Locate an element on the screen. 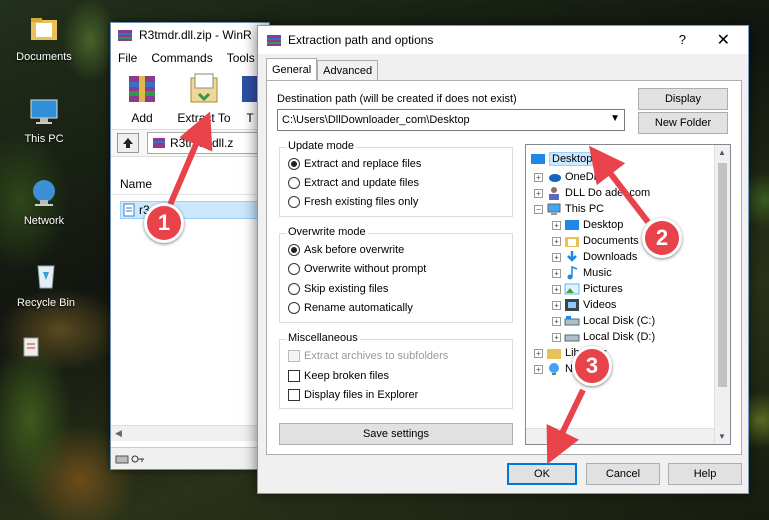  step-number: 3 is located at coordinates (592, 365).